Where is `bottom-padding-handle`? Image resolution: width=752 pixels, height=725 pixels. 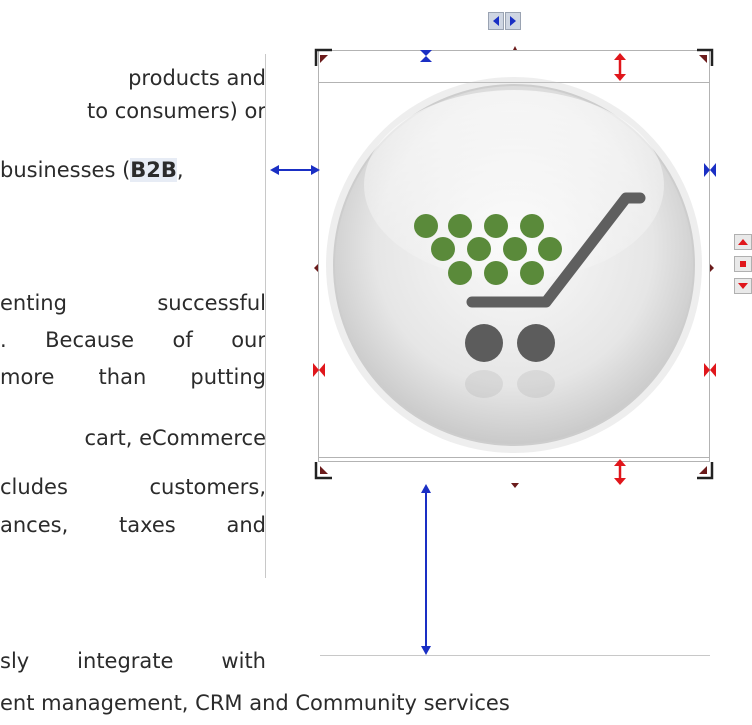 bottom-padding-handle is located at coordinates (620, 472).